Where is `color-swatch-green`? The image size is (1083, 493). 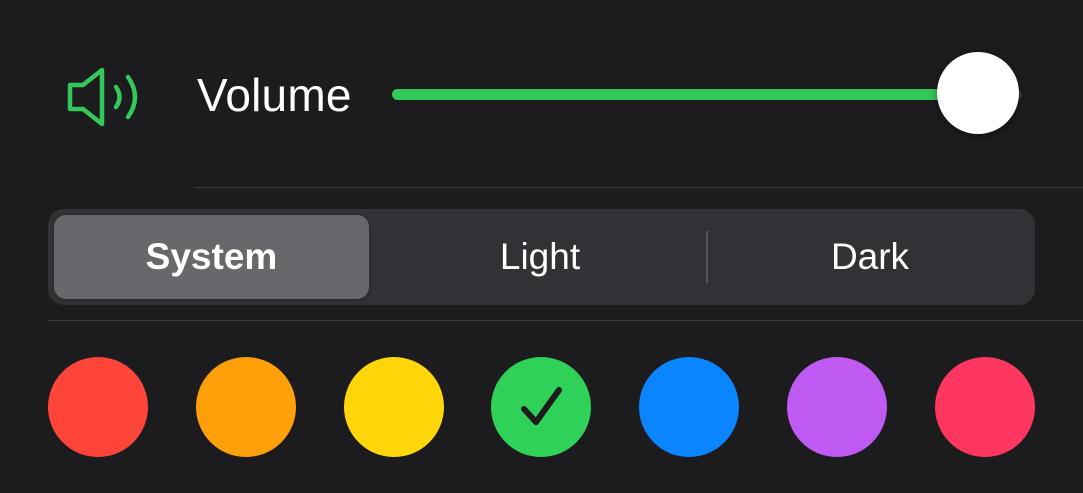
color-swatch-green is located at coordinates (541, 407).